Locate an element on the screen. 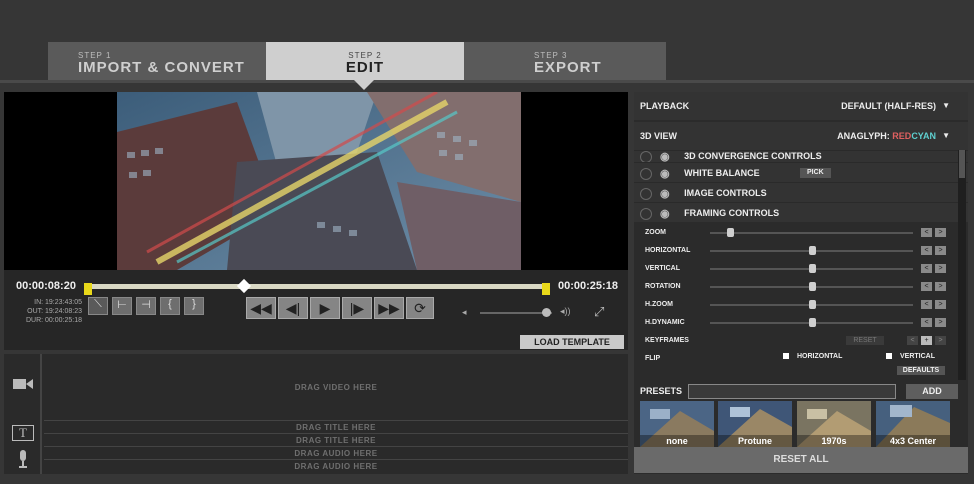  keyframe-prev-button: < is located at coordinates (912, 340).